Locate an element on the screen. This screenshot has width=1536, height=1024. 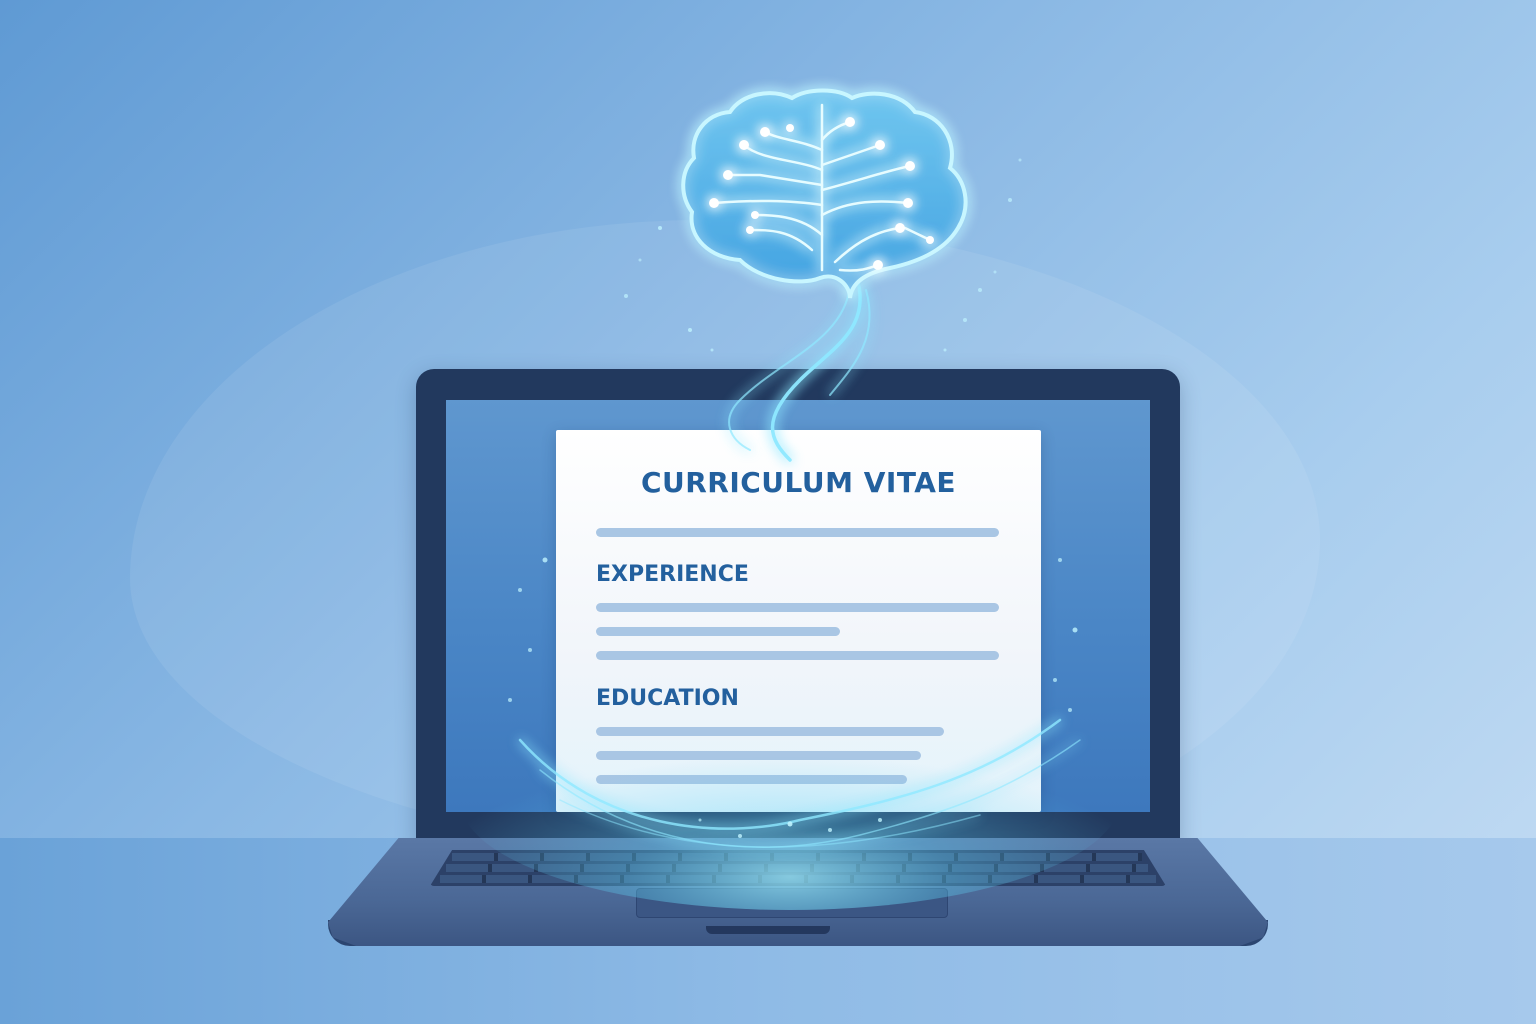
cv-title: CURRICULUM VITAE is located at coordinates (798, 482).